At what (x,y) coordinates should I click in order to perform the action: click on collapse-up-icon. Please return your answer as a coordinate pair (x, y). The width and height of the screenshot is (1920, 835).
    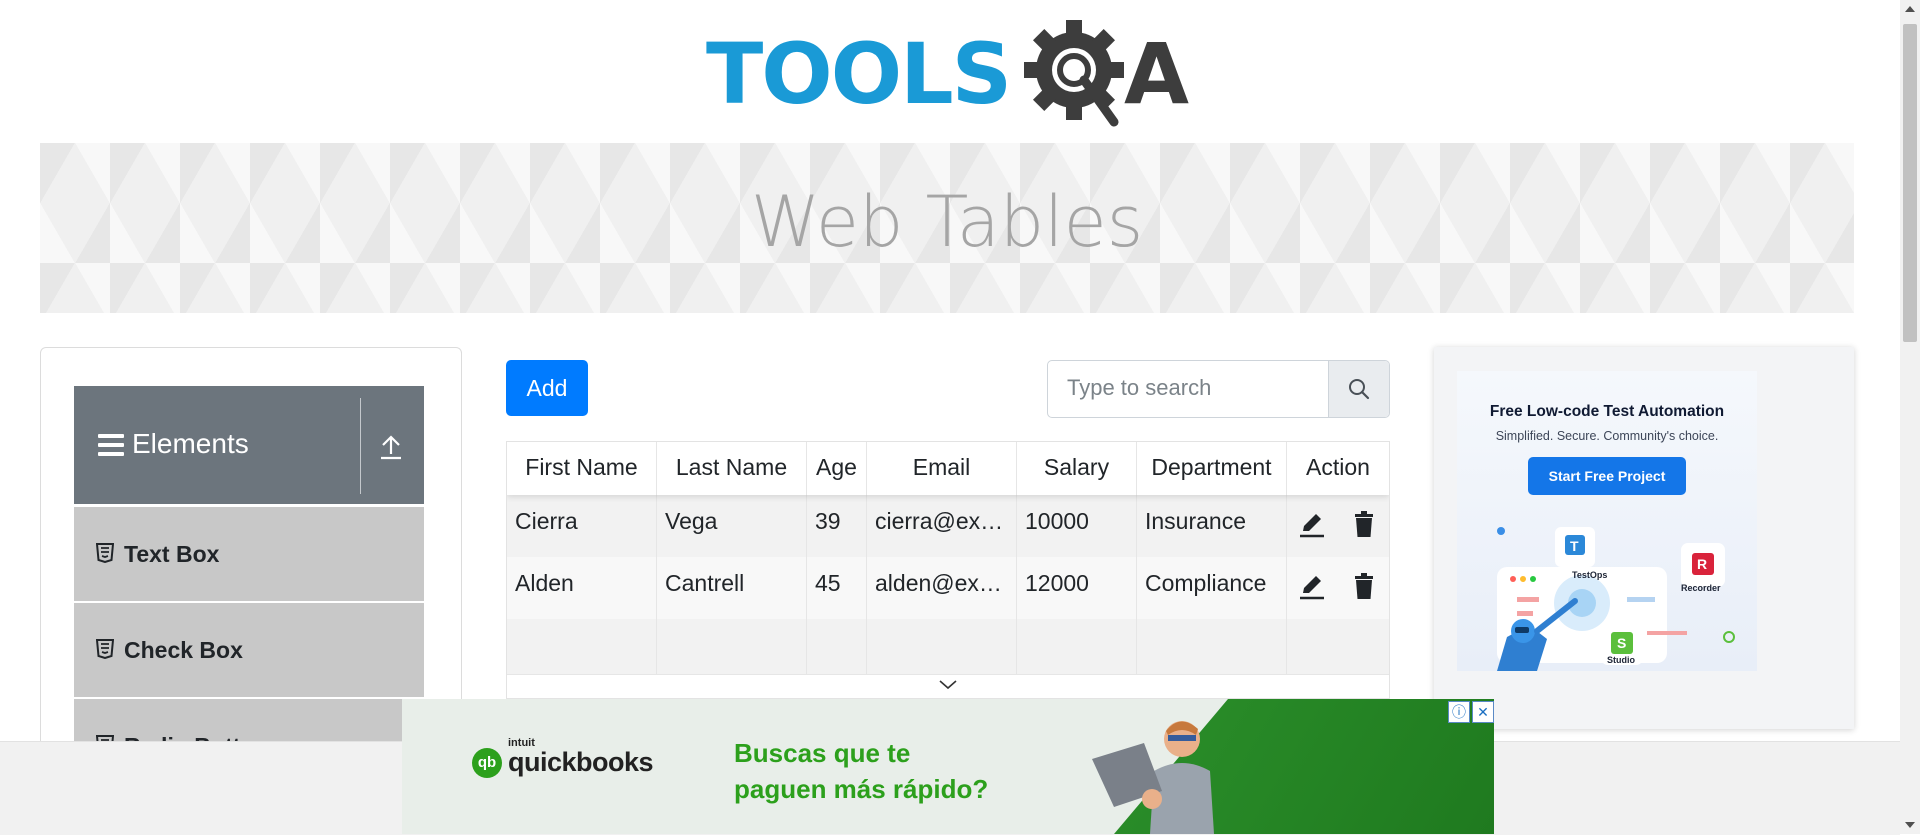
    Looking at the image, I should click on (391, 447).